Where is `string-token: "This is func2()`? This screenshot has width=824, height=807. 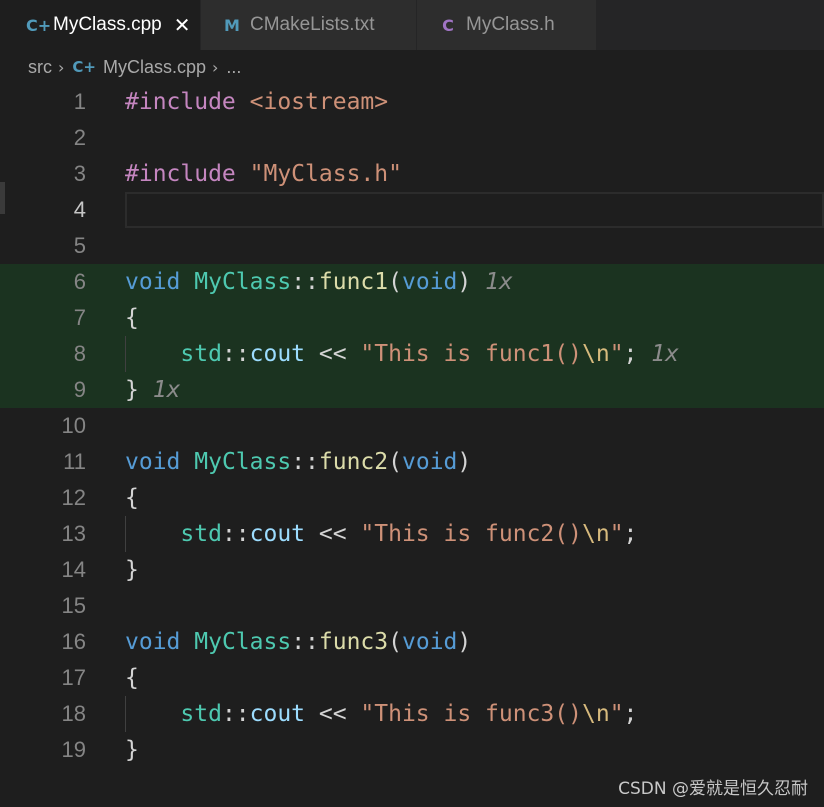 string-token: "This is func2() is located at coordinates (471, 534).